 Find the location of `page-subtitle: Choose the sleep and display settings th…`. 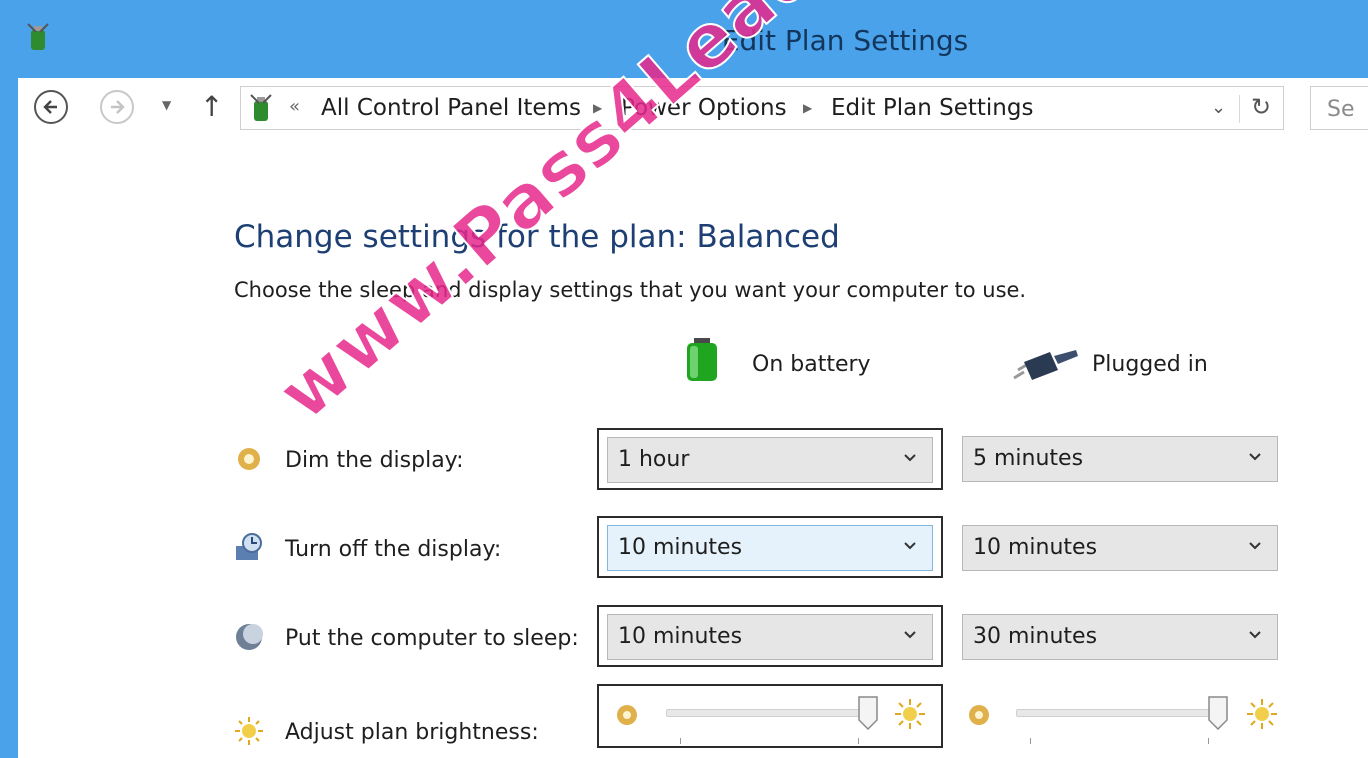

page-subtitle: Choose the sleep and display settings th… is located at coordinates (630, 290).